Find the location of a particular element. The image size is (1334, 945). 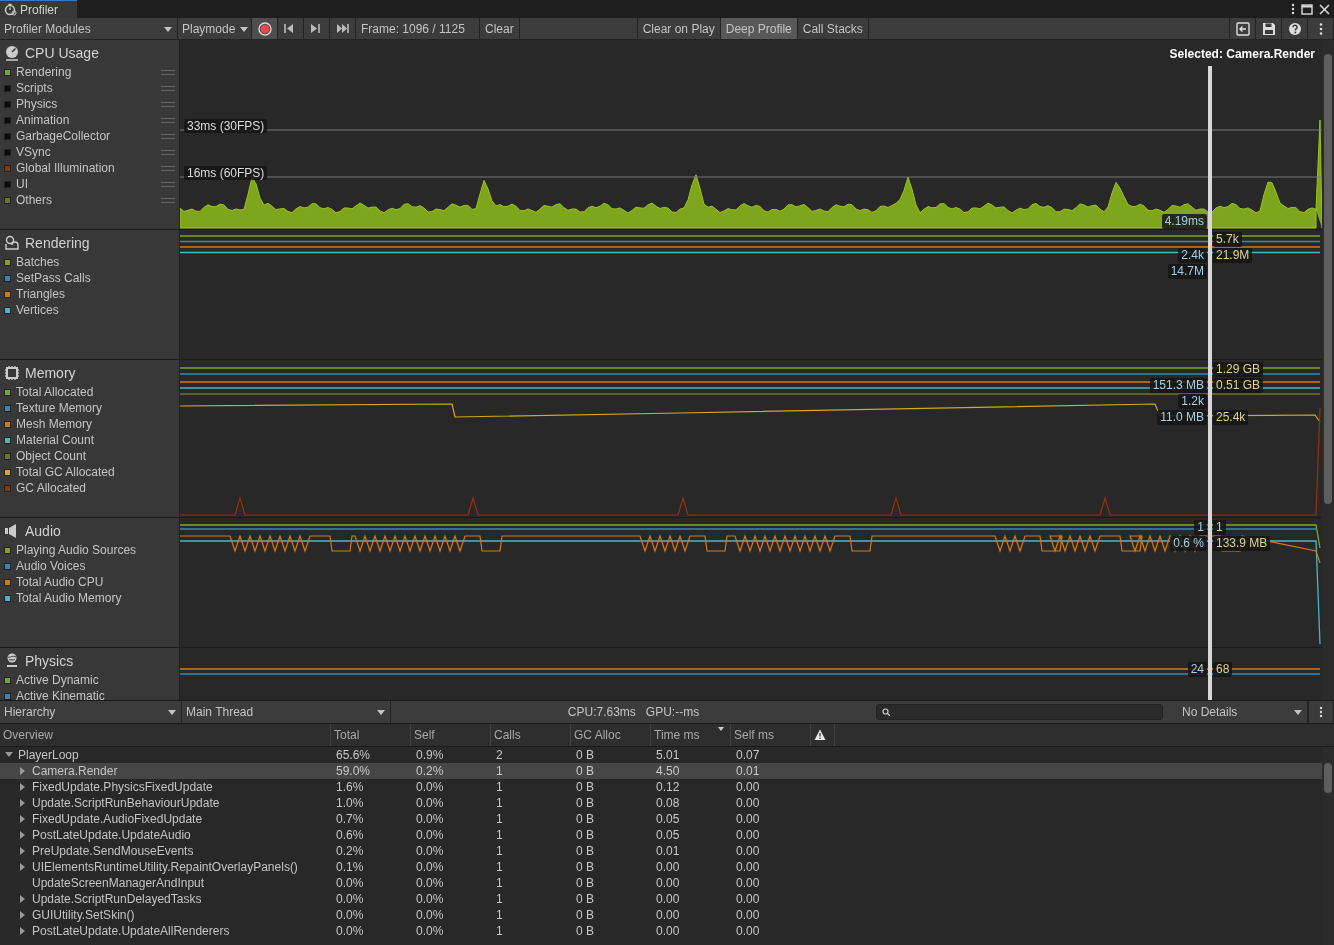

thread-dropdown: Main Thread is located at coordinates (286, 712).